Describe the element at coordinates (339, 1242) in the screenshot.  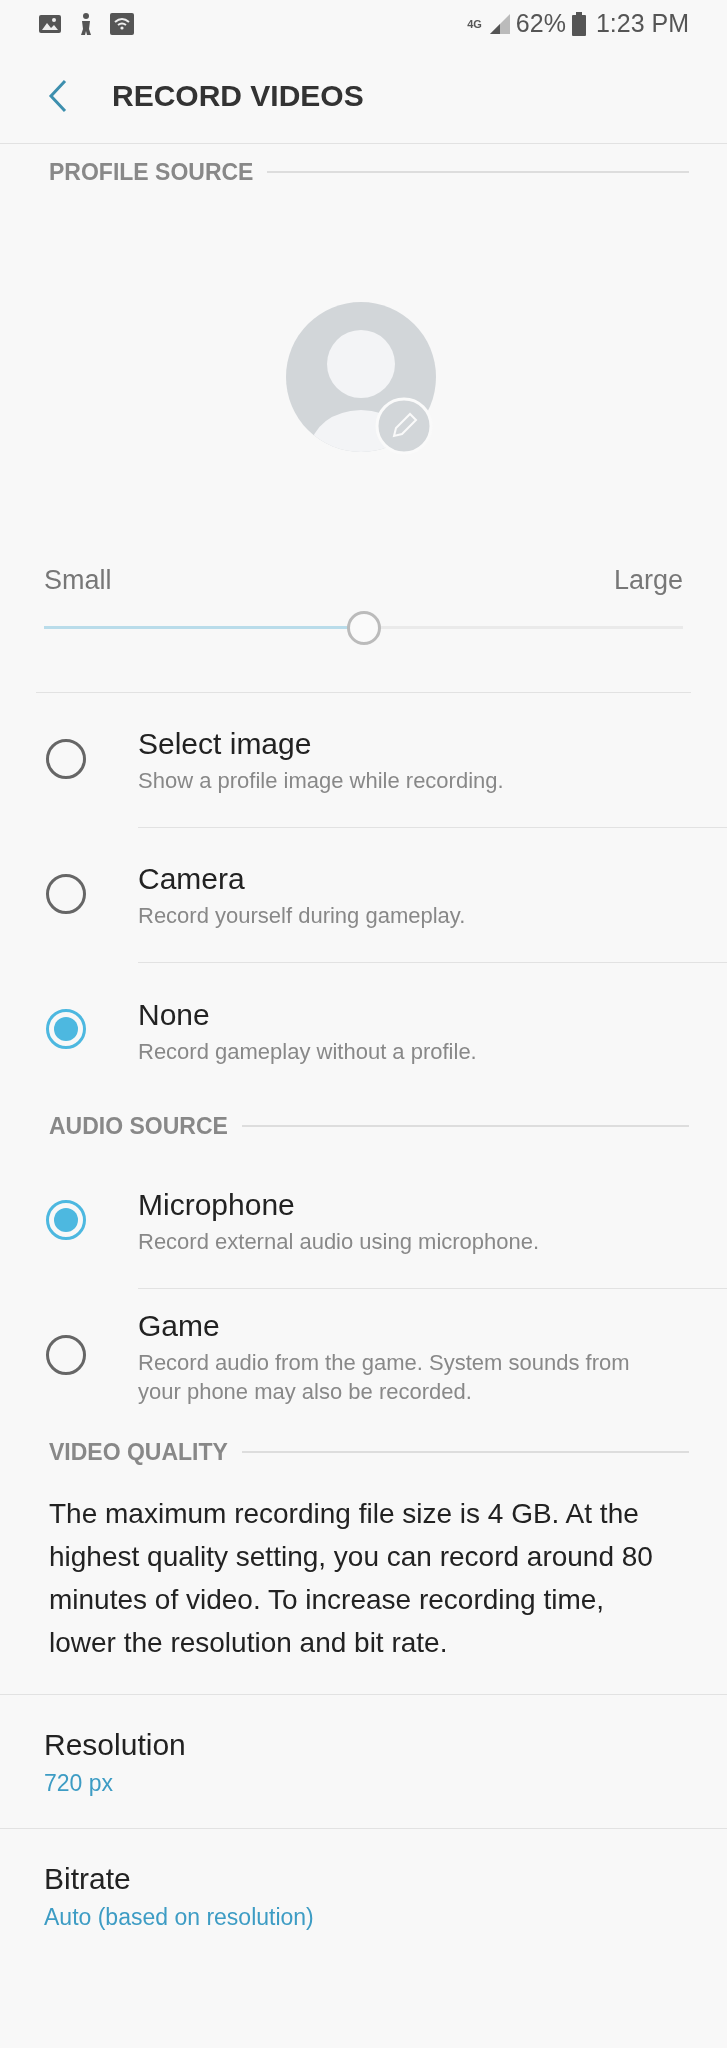
I see `option-description: Record external audio using microphone.` at that location.